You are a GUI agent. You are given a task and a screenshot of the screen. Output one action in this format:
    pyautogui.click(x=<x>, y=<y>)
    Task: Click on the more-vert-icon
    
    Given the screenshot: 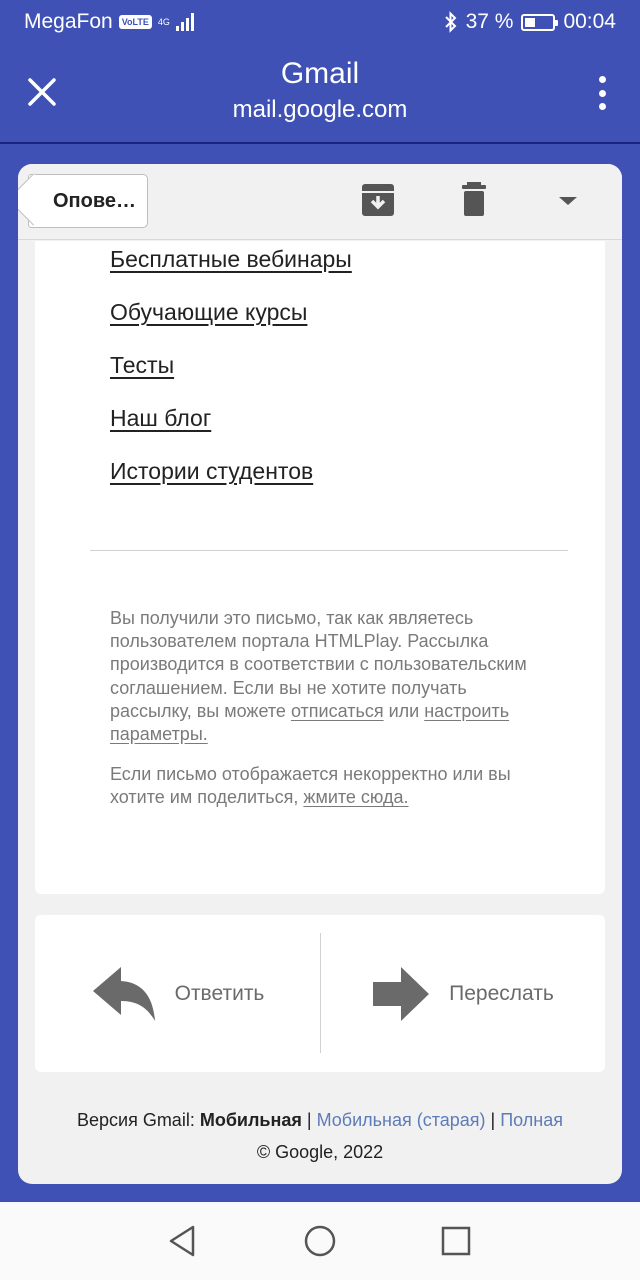 What is the action you would take?
    pyautogui.click(x=602, y=79)
    